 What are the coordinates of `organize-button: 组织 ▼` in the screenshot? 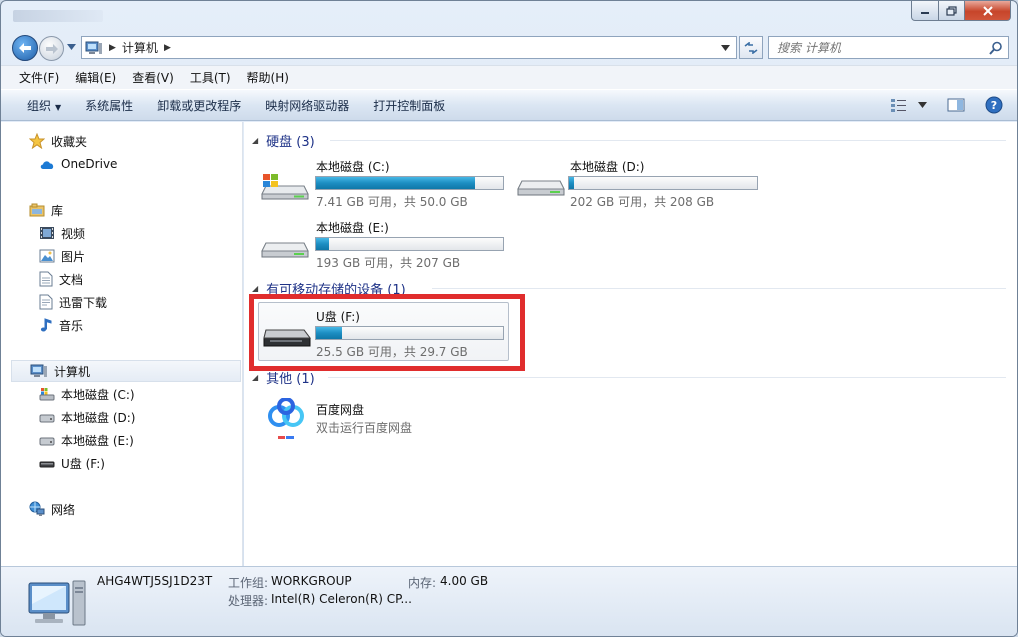 It's located at (46, 105).